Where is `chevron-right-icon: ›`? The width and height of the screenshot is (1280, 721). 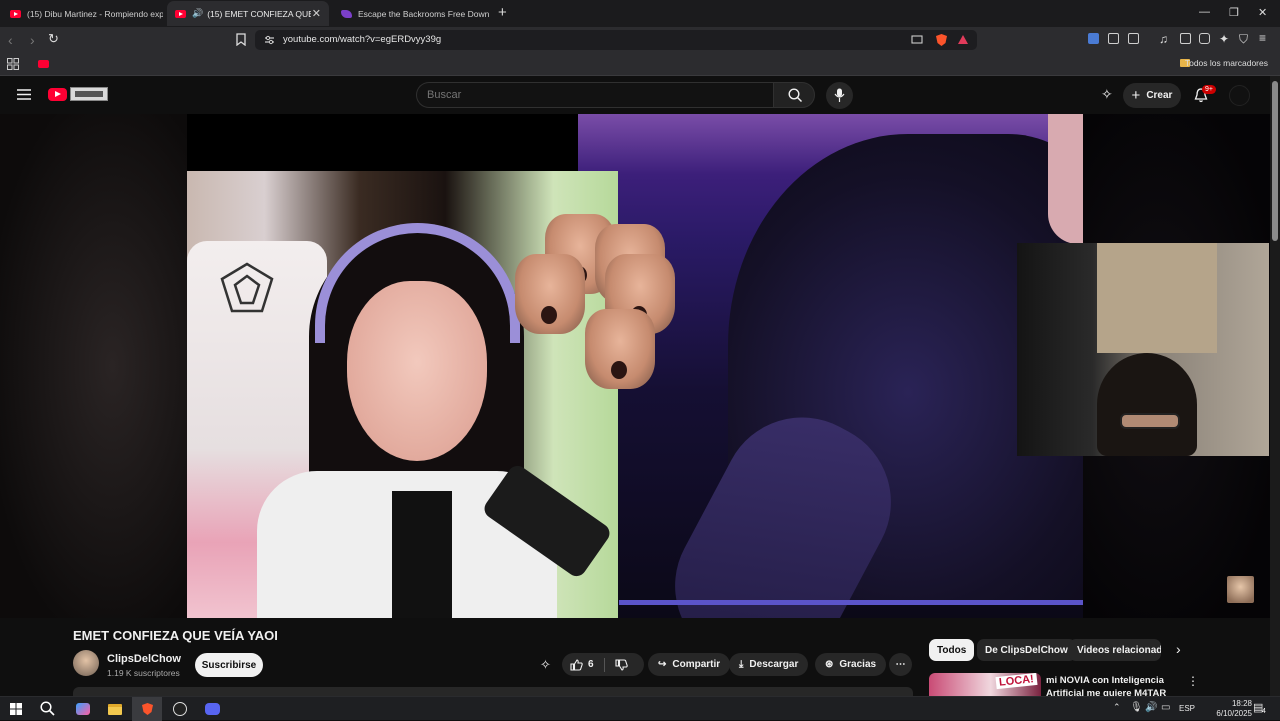 chevron-right-icon: › is located at coordinates (1178, 649).